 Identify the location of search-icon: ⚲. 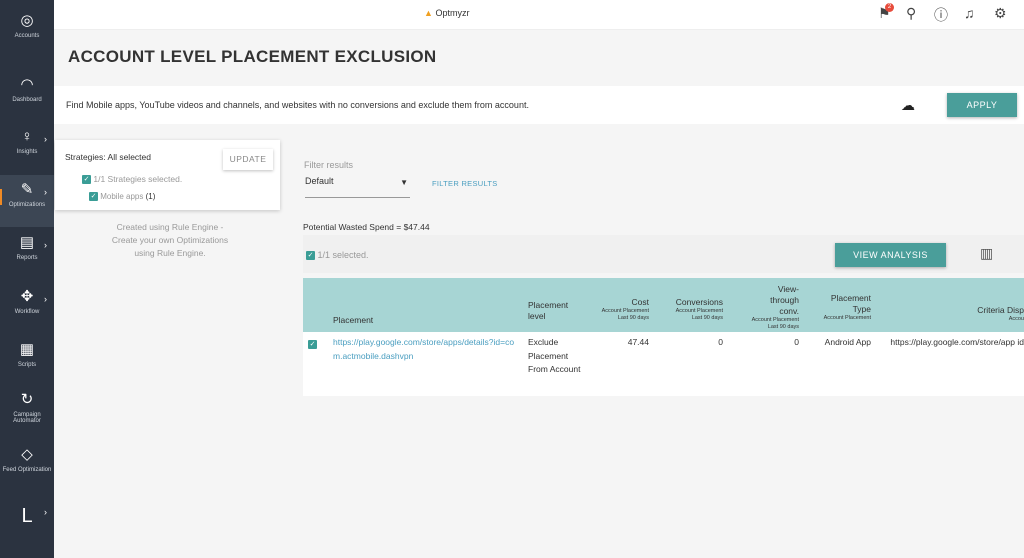
(911, 13).